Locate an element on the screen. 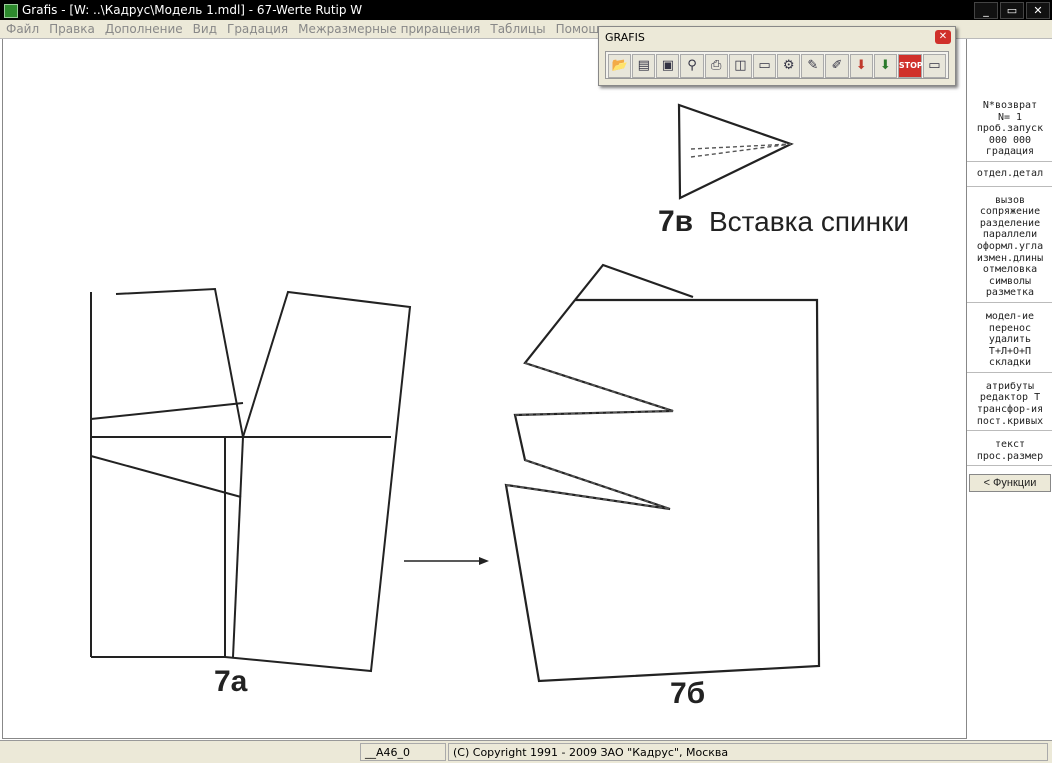 The height and width of the screenshot is (763, 1052). panel-item: прос.размер is located at coordinates (1009, 457).